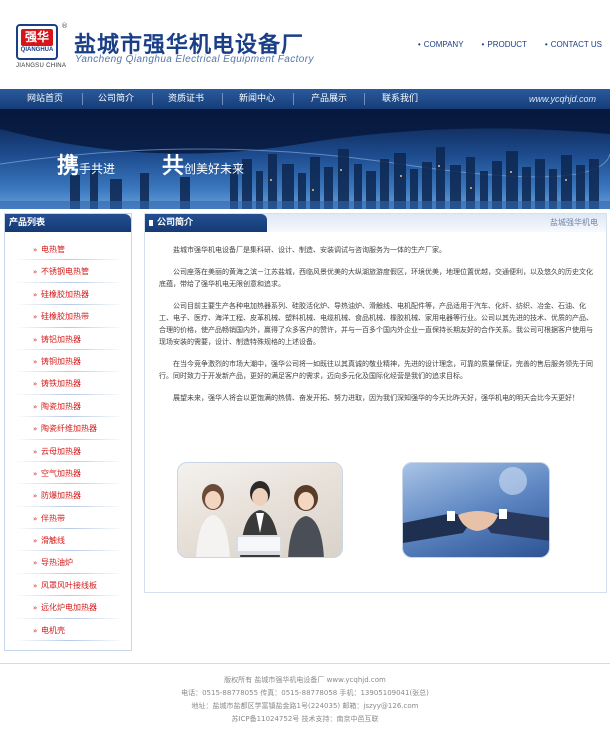 Image resolution: width=610 pixels, height=735 pixels. What do you see at coordinates (116, 99) in the screenshot?
I see `nav-item-about: 公司简介` at bounding box center [116, 99].